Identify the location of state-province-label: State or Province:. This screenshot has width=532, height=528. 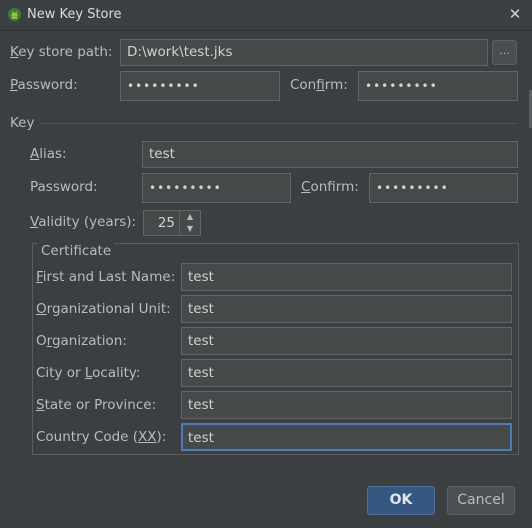
(96, 405).